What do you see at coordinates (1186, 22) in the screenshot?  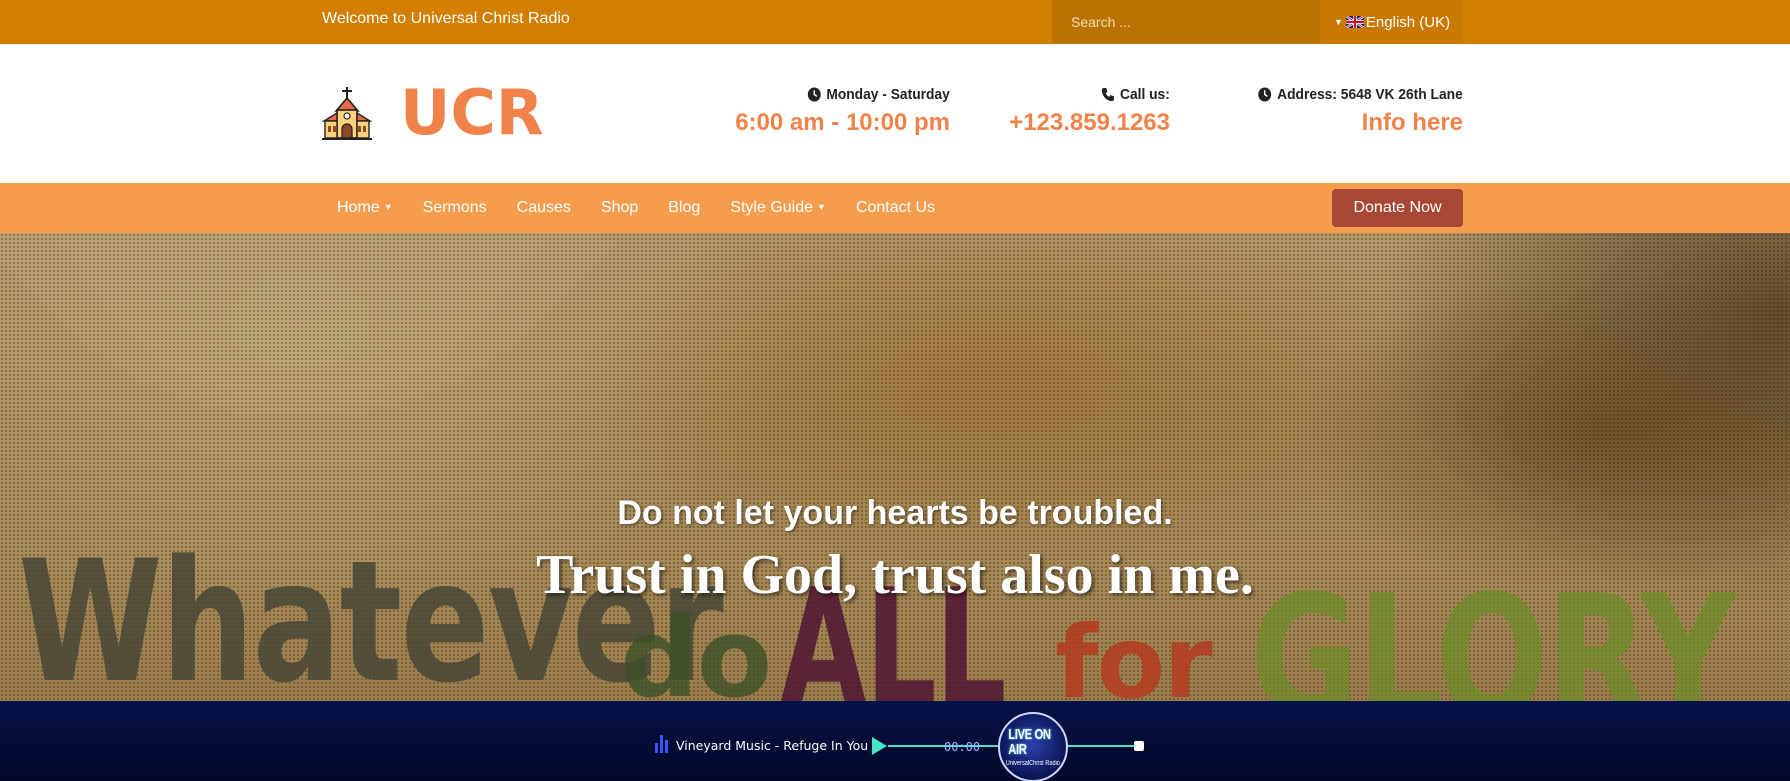 I see `search-input` at bounding box center [1186, 22].